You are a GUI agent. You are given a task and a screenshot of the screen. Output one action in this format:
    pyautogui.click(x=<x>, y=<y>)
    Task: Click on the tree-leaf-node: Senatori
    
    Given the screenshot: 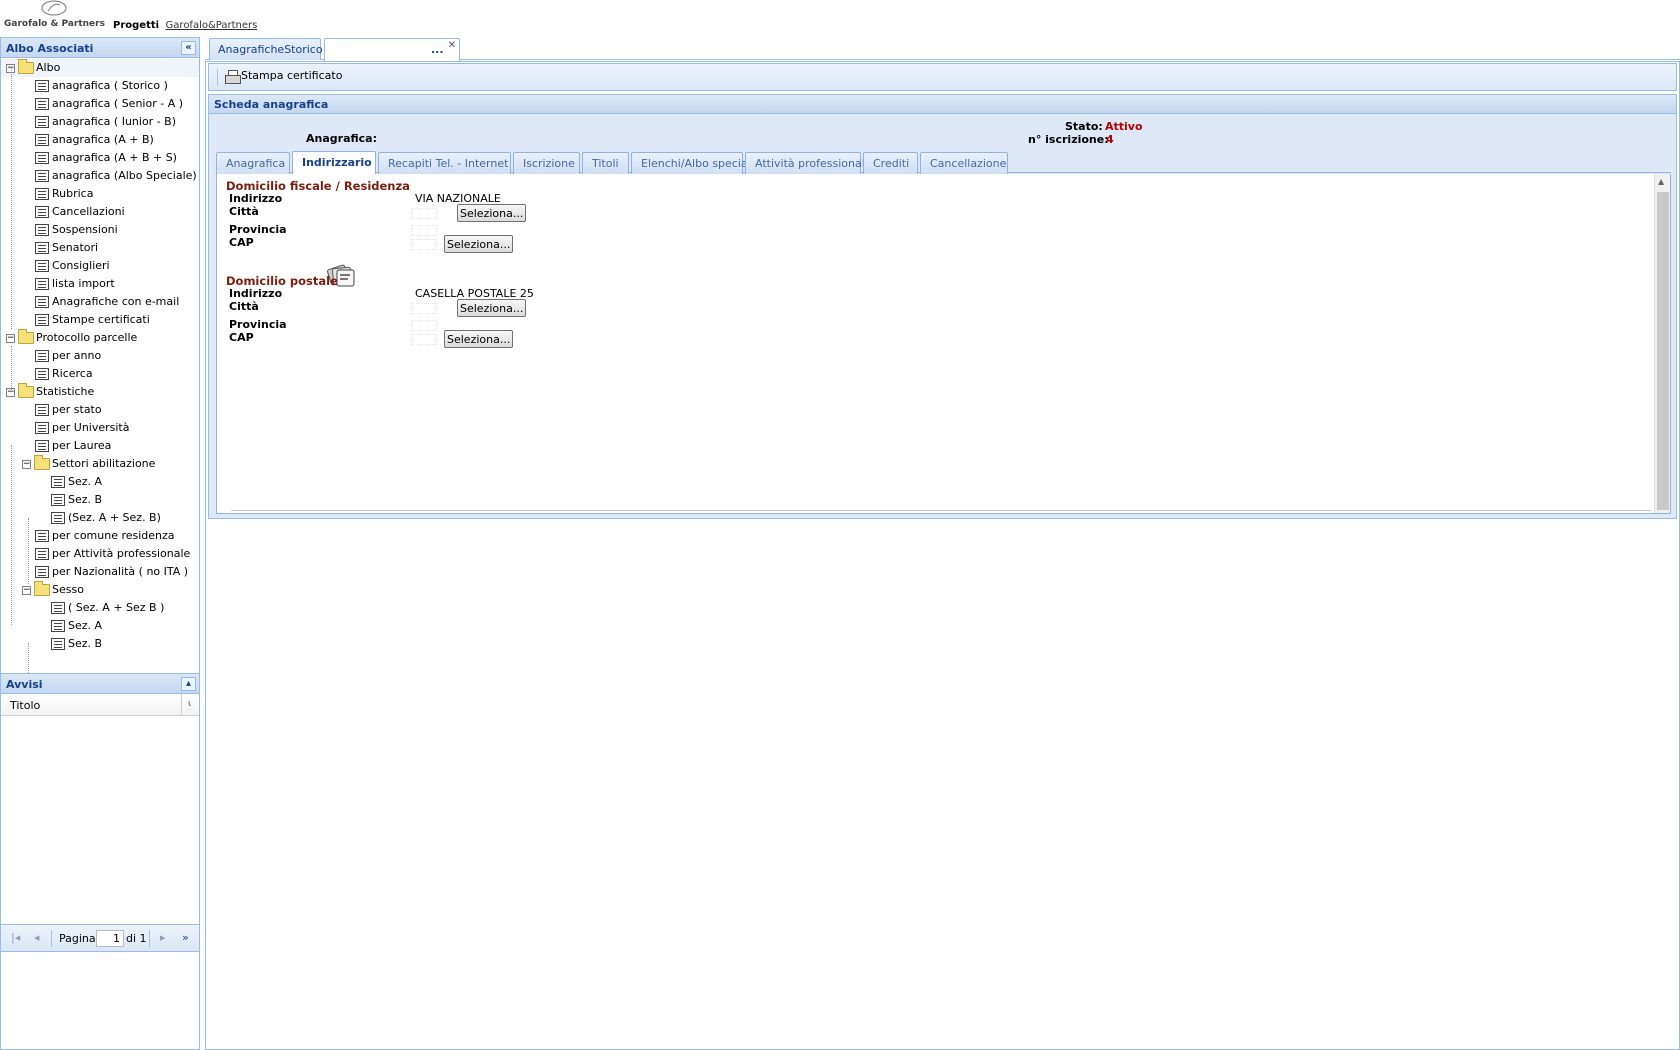 What is the action you would take?
    pyautogui.click(x=100, y=248)
    